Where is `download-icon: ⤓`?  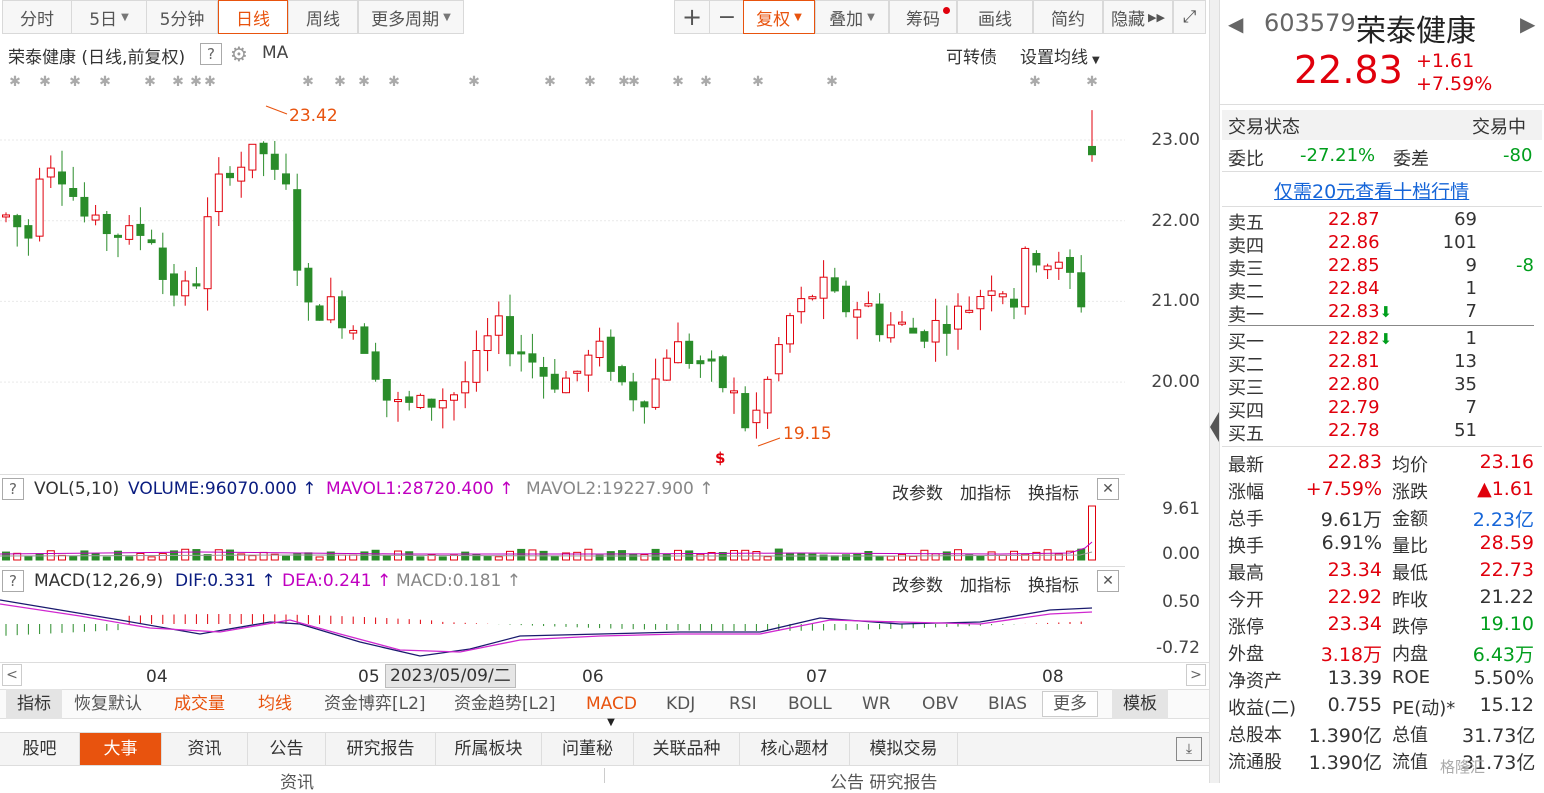 download-icon: ⤓ is located at coordinates (1189, 749).